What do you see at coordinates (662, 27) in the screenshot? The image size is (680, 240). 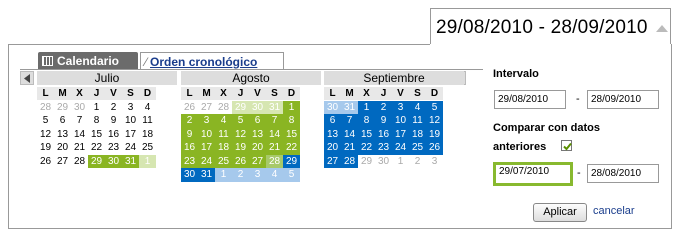 I see `range-toggle-button` at bounding box center [662, 27].